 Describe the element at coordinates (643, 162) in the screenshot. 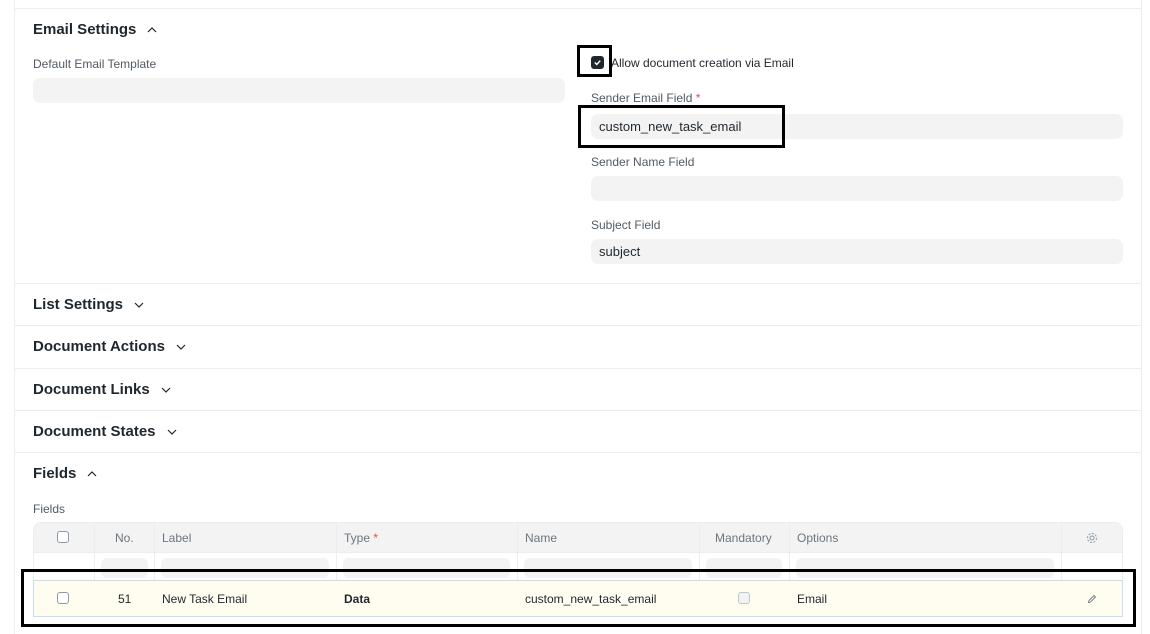

I see `sender-name-label: Sender Name Field` at that location.